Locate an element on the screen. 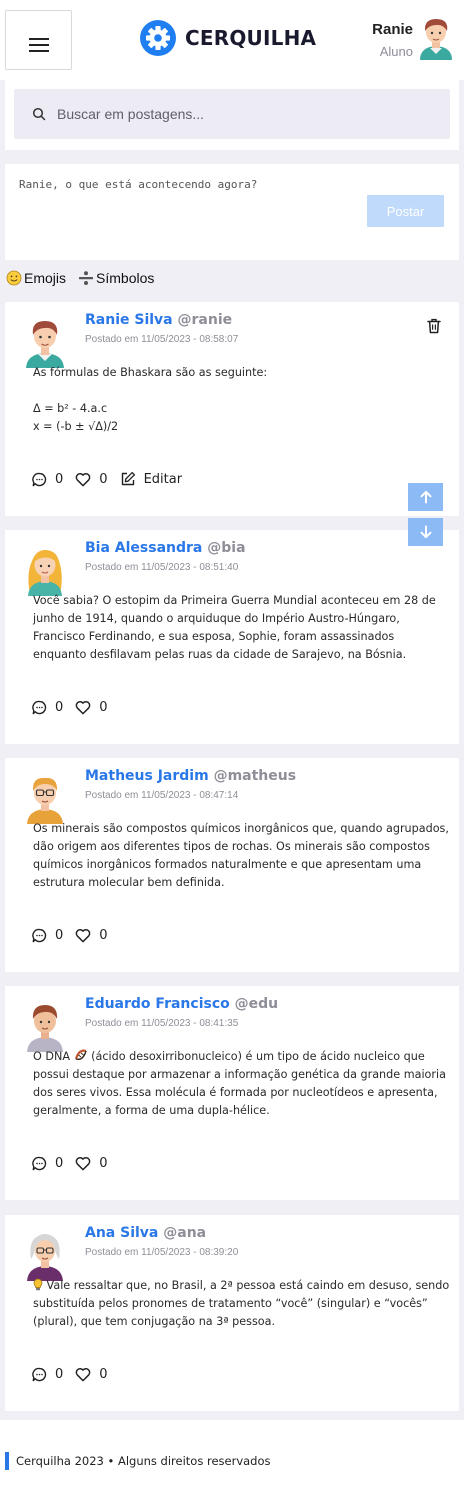 Image resolution: width=464 pixels, height=1502 pixels. smiley-icon is located at coordinates (14, 278).